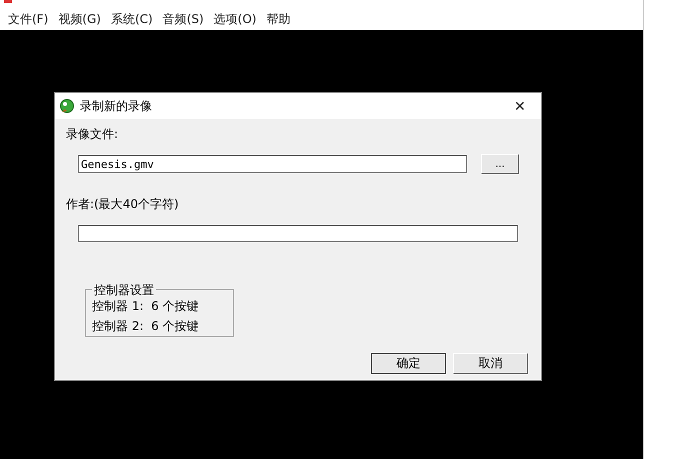 Image resolution: width=678 pixels, height=459 pixels. I want to click on cancel-button: 取消, so click(490, 363).